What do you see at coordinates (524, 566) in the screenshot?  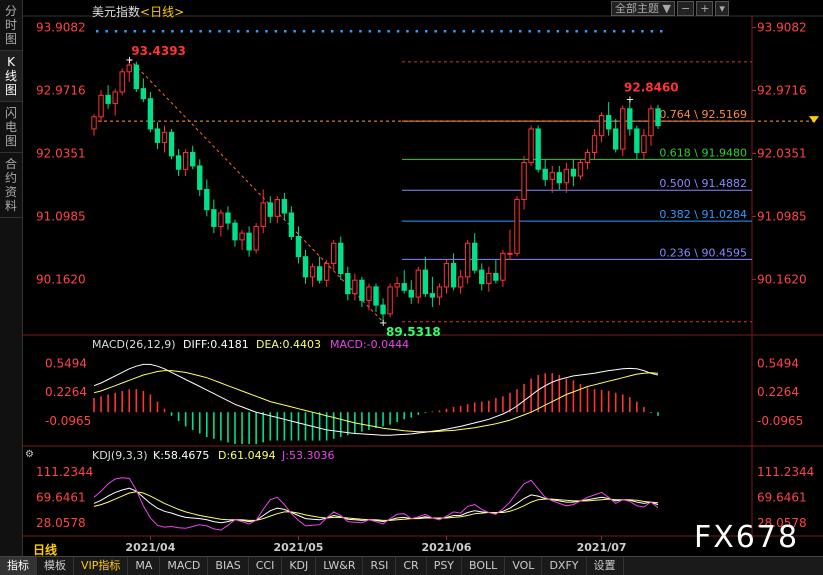 I see `indicator-tab-vol: VOL` at bounding box center [524, 566].